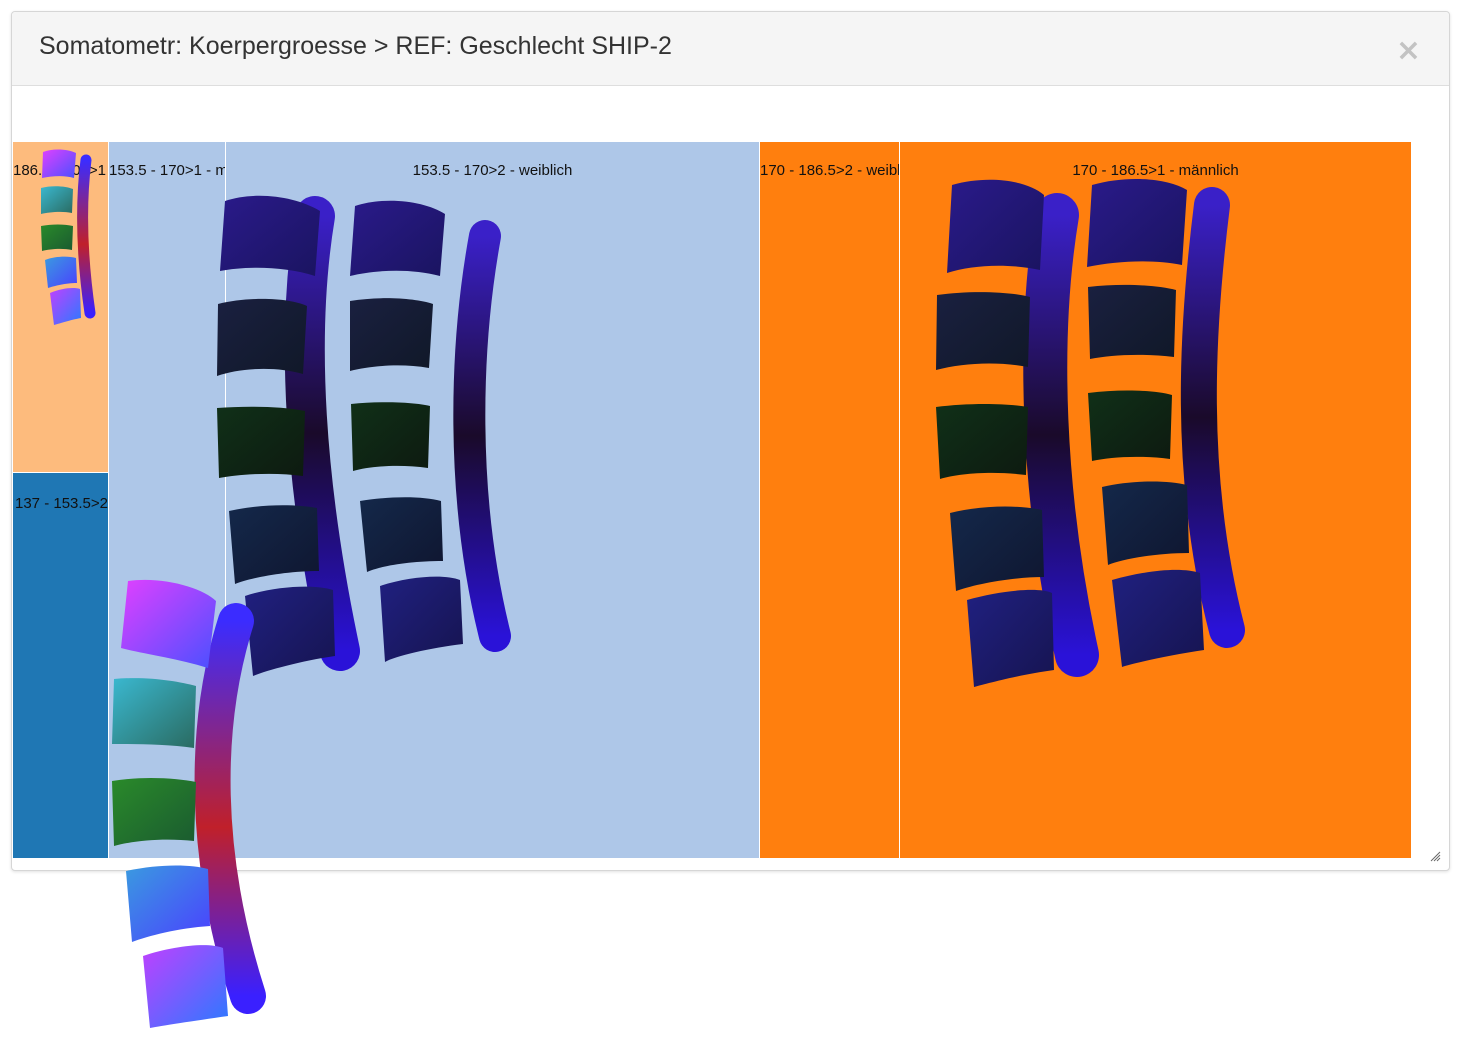 This screenshot has width=1462, height=1042. Describe the element at coordinates (839, 500) in the screenshot. I see `treemap-cell-170-186-weiblich: 170 - 186.5>2 - weiblich` at that location.